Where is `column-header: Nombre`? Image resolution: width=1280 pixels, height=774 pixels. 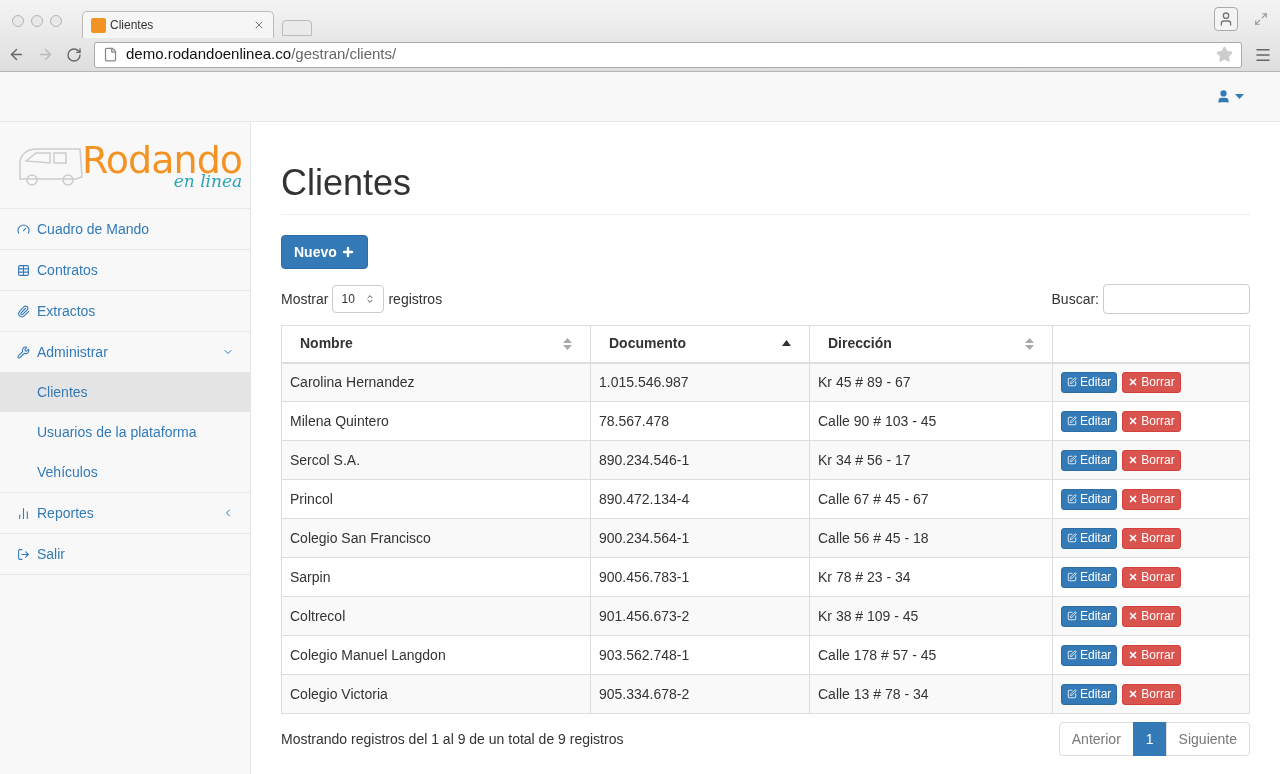
column-header: Nombre is located at coordinates (436, 344).